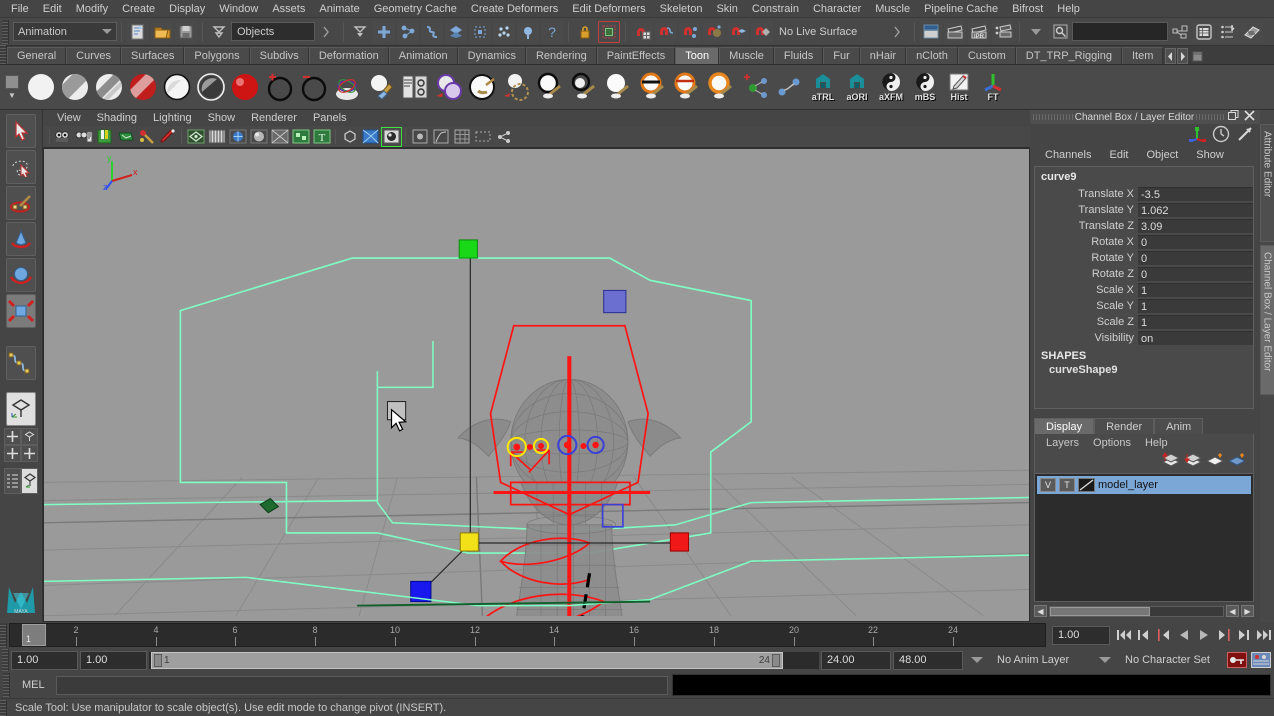 This screenshot has width=1274, height=716. I want to click on single-perspective-layout, so click(21, 409).